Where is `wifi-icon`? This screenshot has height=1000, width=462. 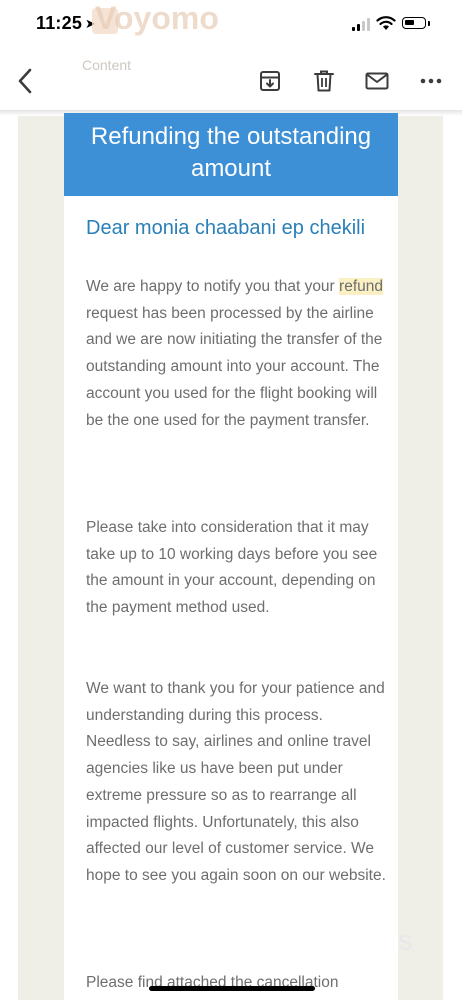
wifi-icon is located at coordinates (386, 23).